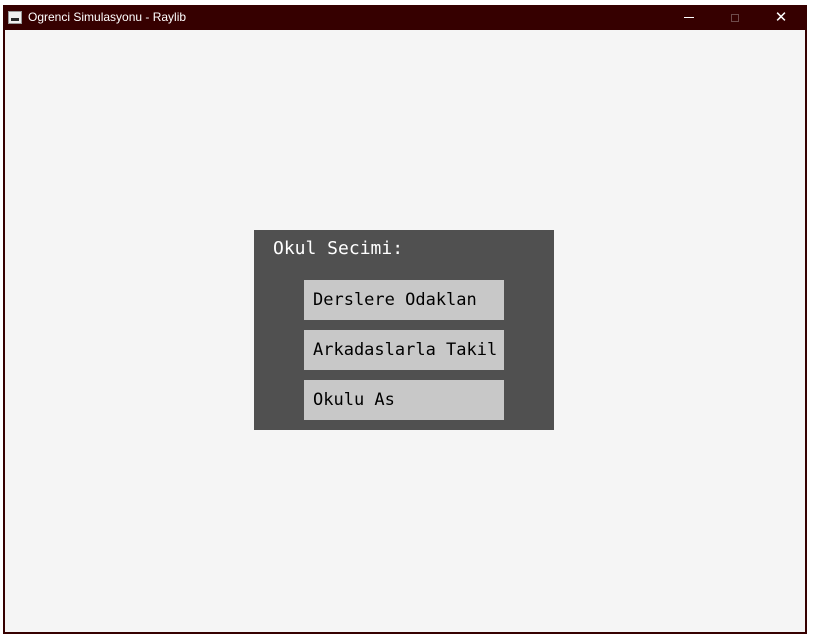 The width and height of the screenshot is (813, 641). I want to click on close-icon: ✕, so click(781, 17).